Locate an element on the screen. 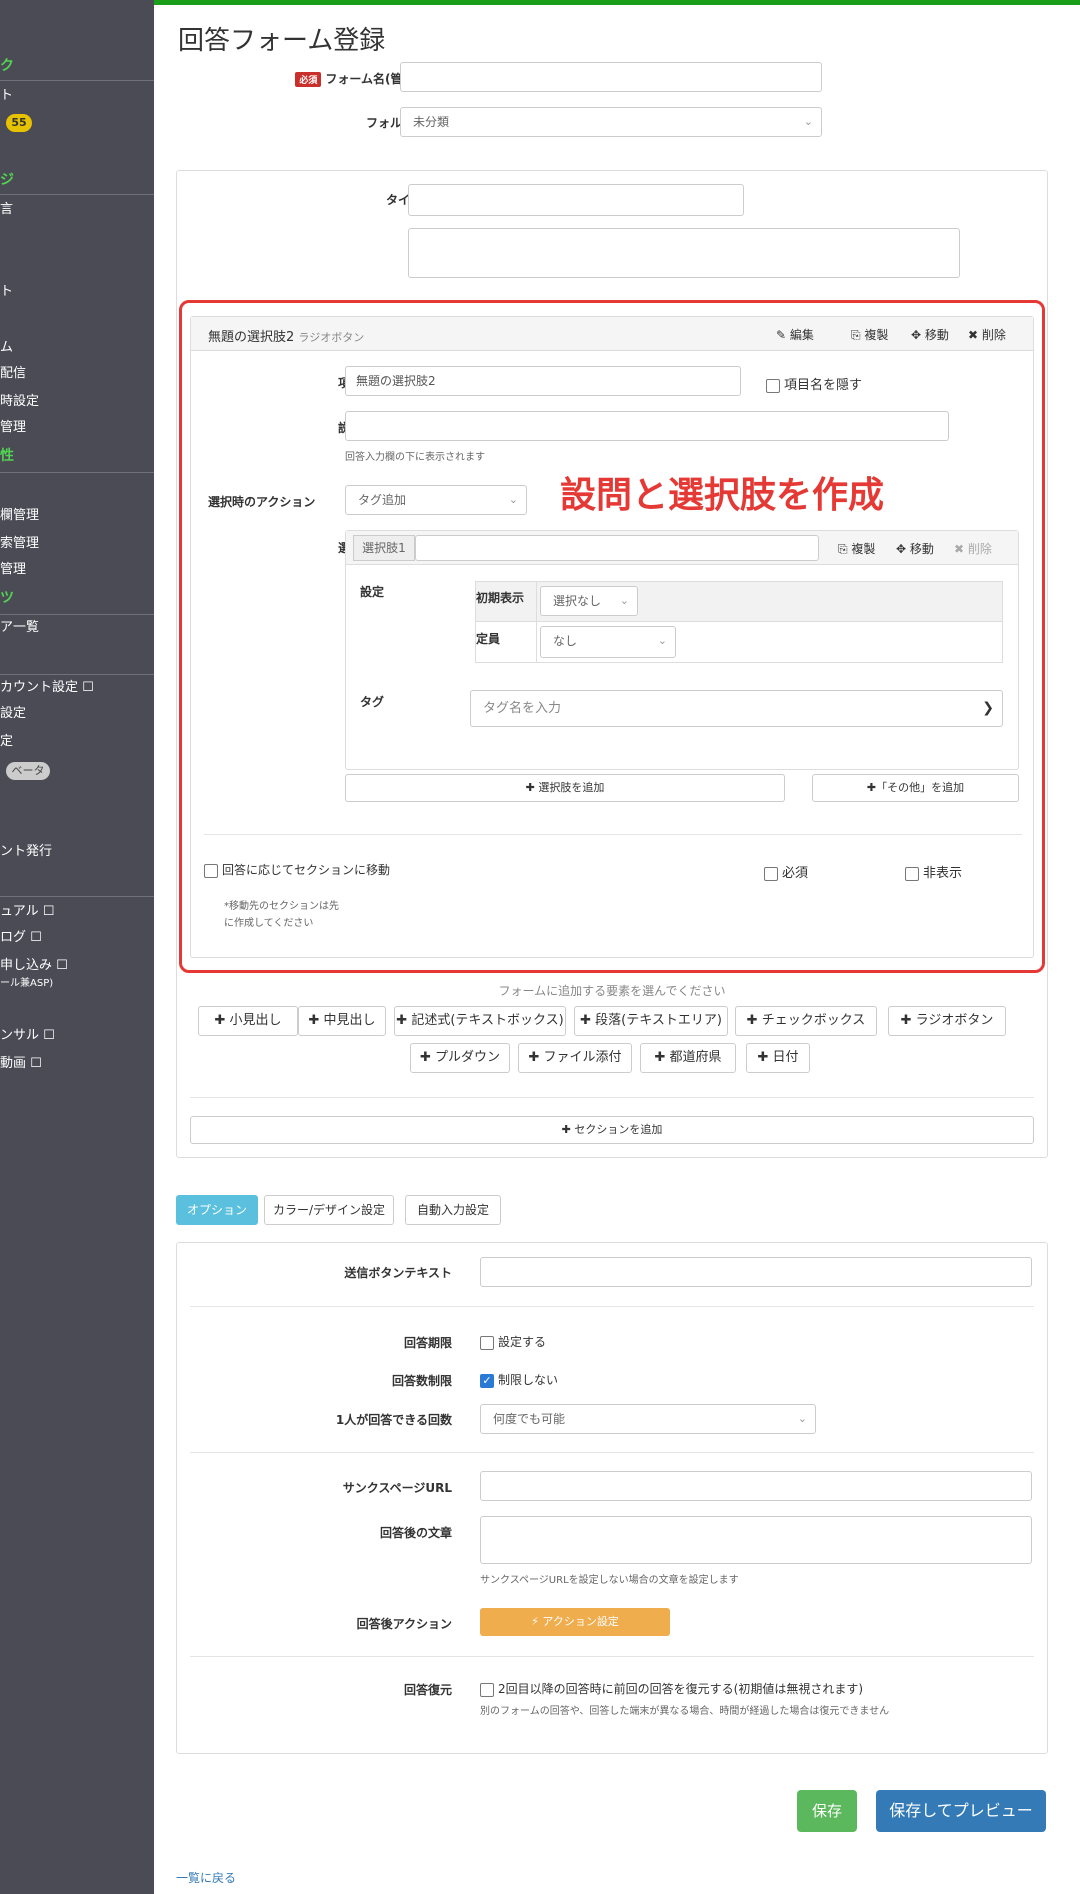 The height and width of the screenshot is (1894, 1080). sidebar-item: 索管理 is located at coordinates (19, 544).